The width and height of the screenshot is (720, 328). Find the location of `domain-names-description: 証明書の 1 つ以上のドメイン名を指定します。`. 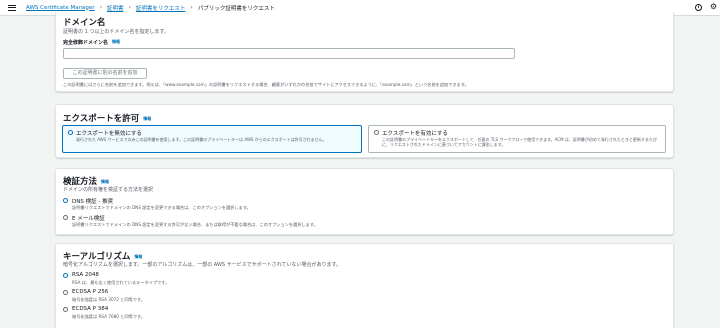

domain-names-description: 証明書の 1 つ以上のドメイン名を指定します。 is located at coordinates (116, 32).